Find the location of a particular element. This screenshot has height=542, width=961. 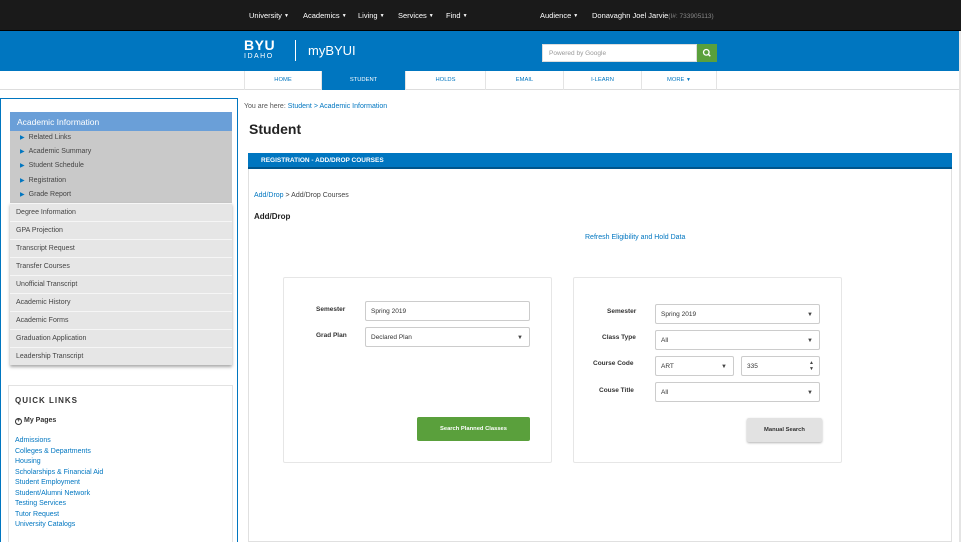

nav-find-label: Find is located at coordinates (453, 15).